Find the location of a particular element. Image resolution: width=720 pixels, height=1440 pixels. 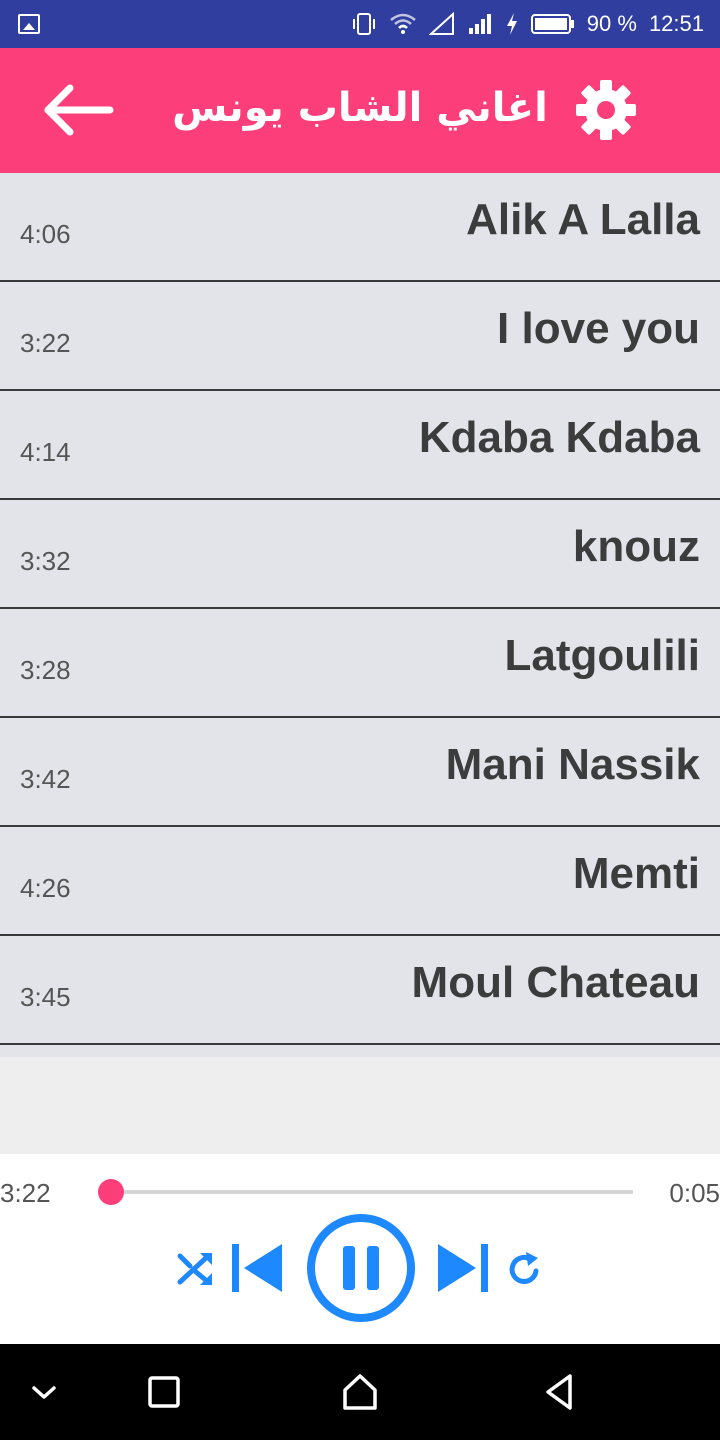

seek-bar is located at coordinates (365, 1192).